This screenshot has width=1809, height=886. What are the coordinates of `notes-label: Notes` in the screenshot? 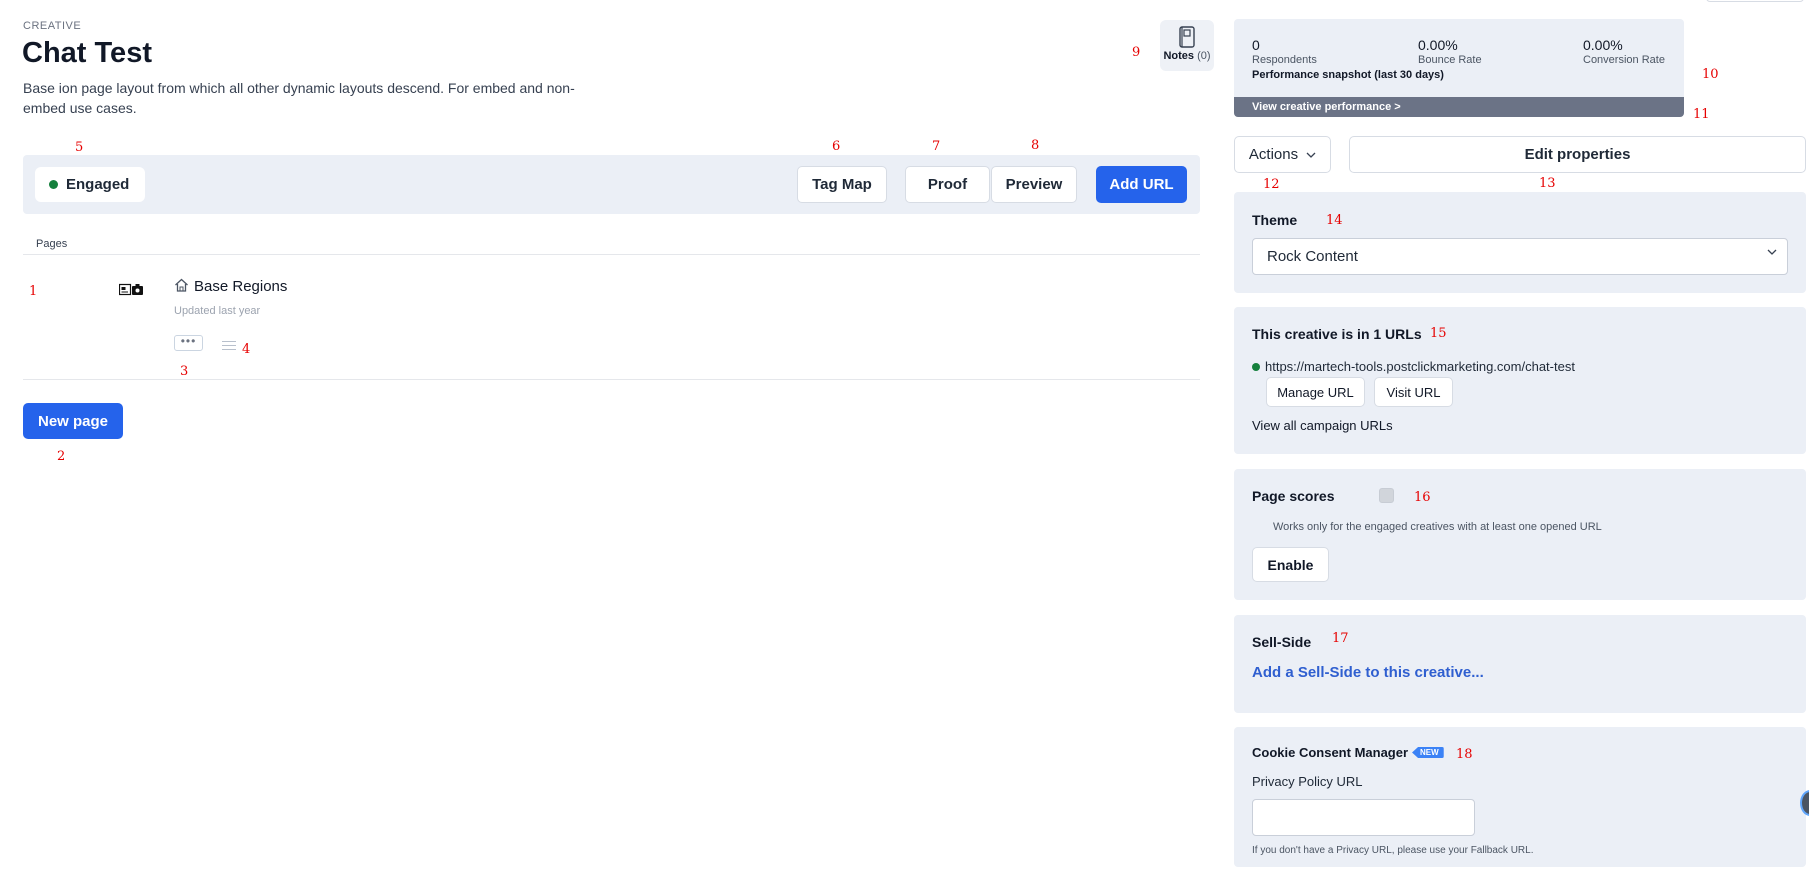 It's located at (1179, 56).